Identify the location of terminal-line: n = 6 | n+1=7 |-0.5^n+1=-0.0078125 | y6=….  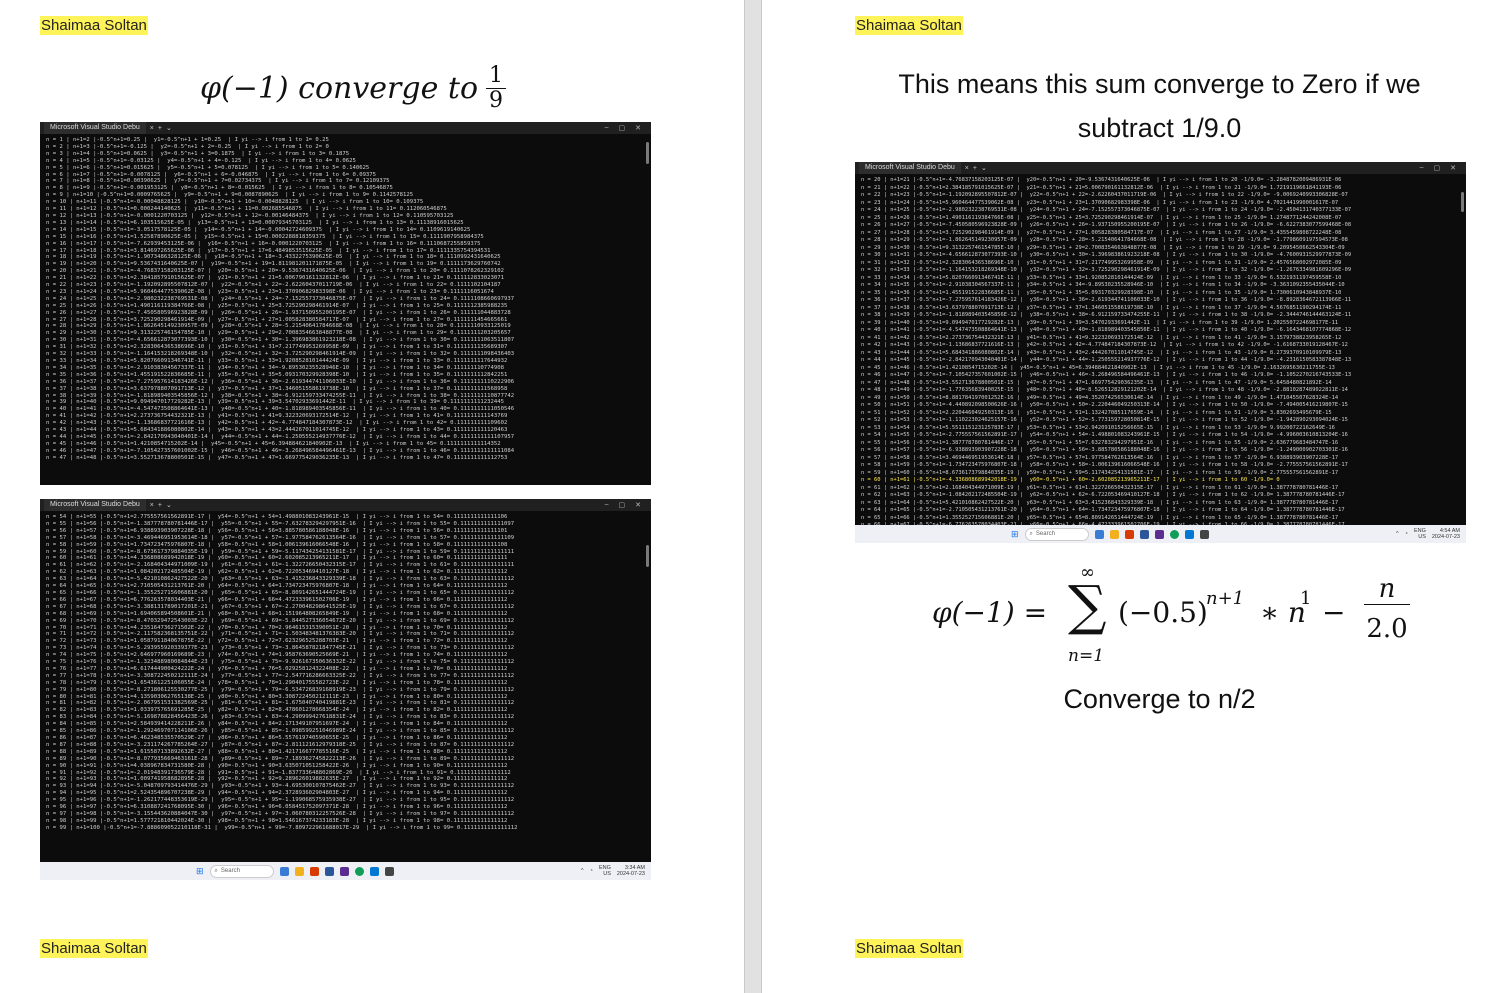
(211, 174).